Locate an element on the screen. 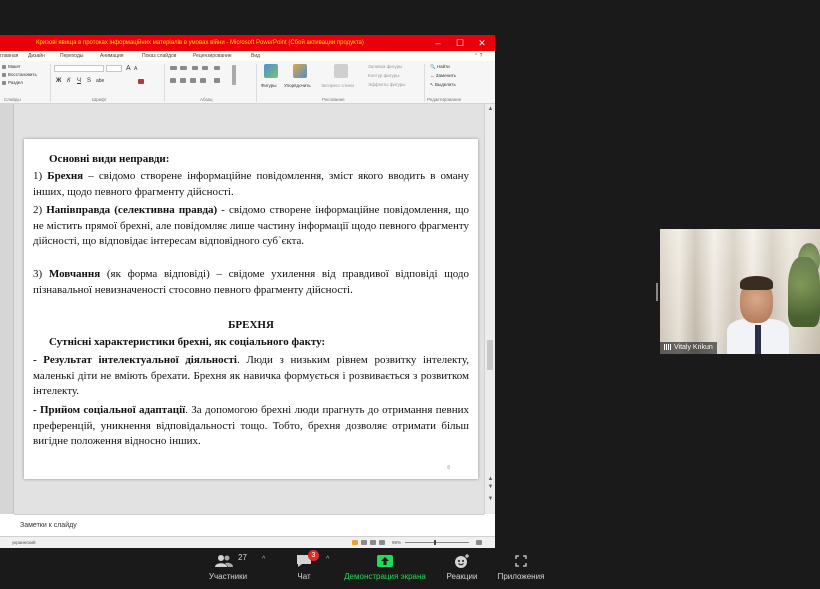  minimize-icon: – is located at coordinates (438, 43).